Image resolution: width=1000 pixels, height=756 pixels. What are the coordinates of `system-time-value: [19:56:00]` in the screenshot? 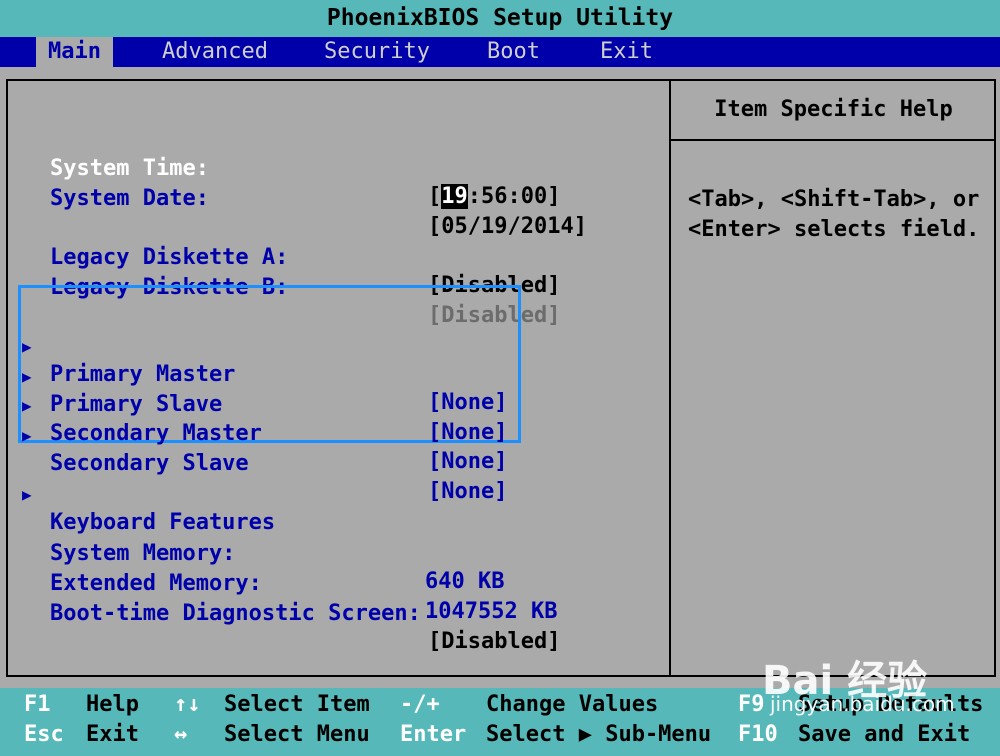 It's located at (494, 197).